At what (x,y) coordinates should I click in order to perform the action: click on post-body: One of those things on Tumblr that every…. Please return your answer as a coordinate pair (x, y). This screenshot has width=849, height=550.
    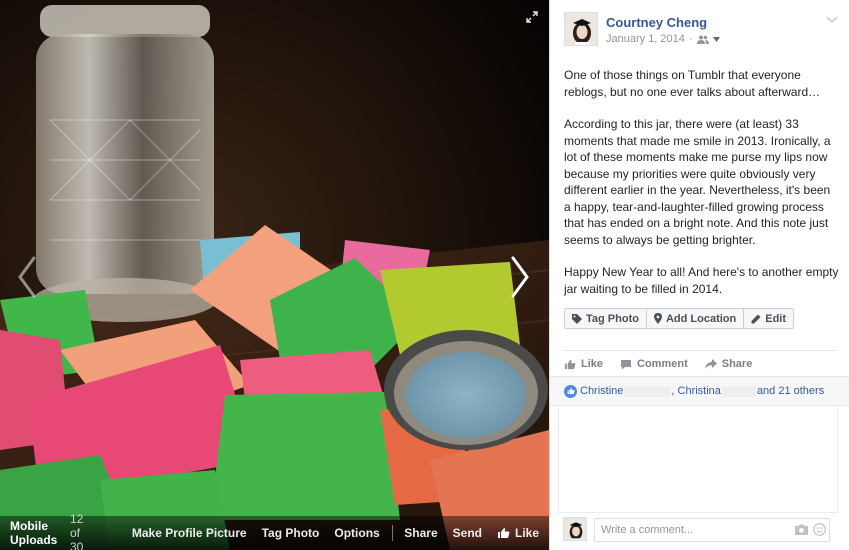
    Looking at the image, I should click on (701, 190).